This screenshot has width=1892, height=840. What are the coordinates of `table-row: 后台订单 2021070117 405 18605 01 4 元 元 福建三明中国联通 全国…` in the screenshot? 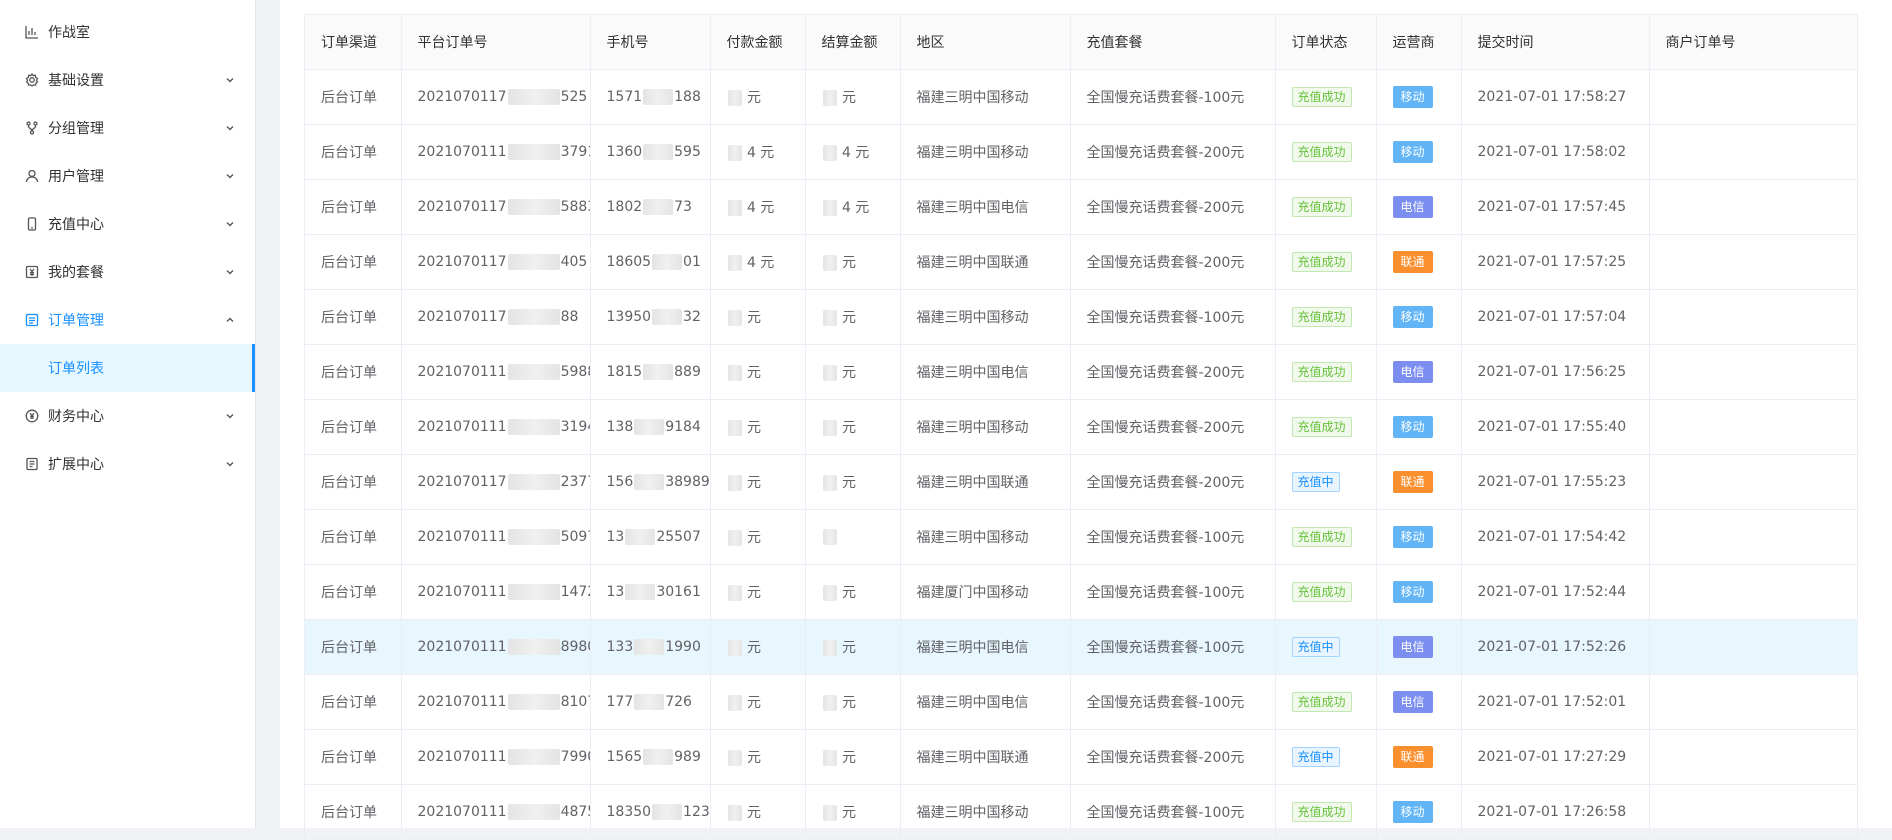 It's located at (1081, 262).